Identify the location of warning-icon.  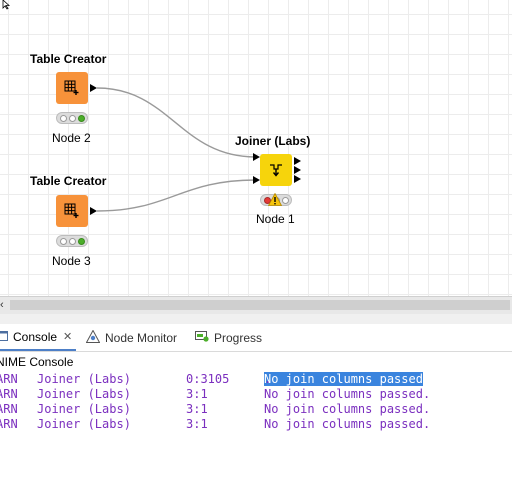
(275, 199).